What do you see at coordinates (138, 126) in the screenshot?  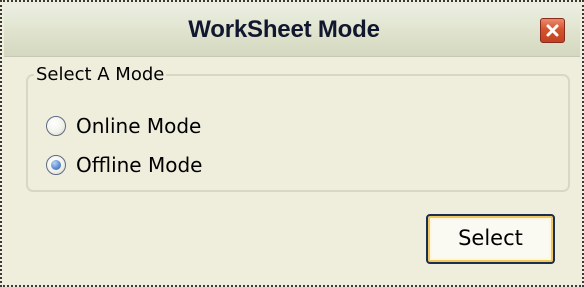 I see `online-mode-label: Online Mode` at bounding box center [138, 126].